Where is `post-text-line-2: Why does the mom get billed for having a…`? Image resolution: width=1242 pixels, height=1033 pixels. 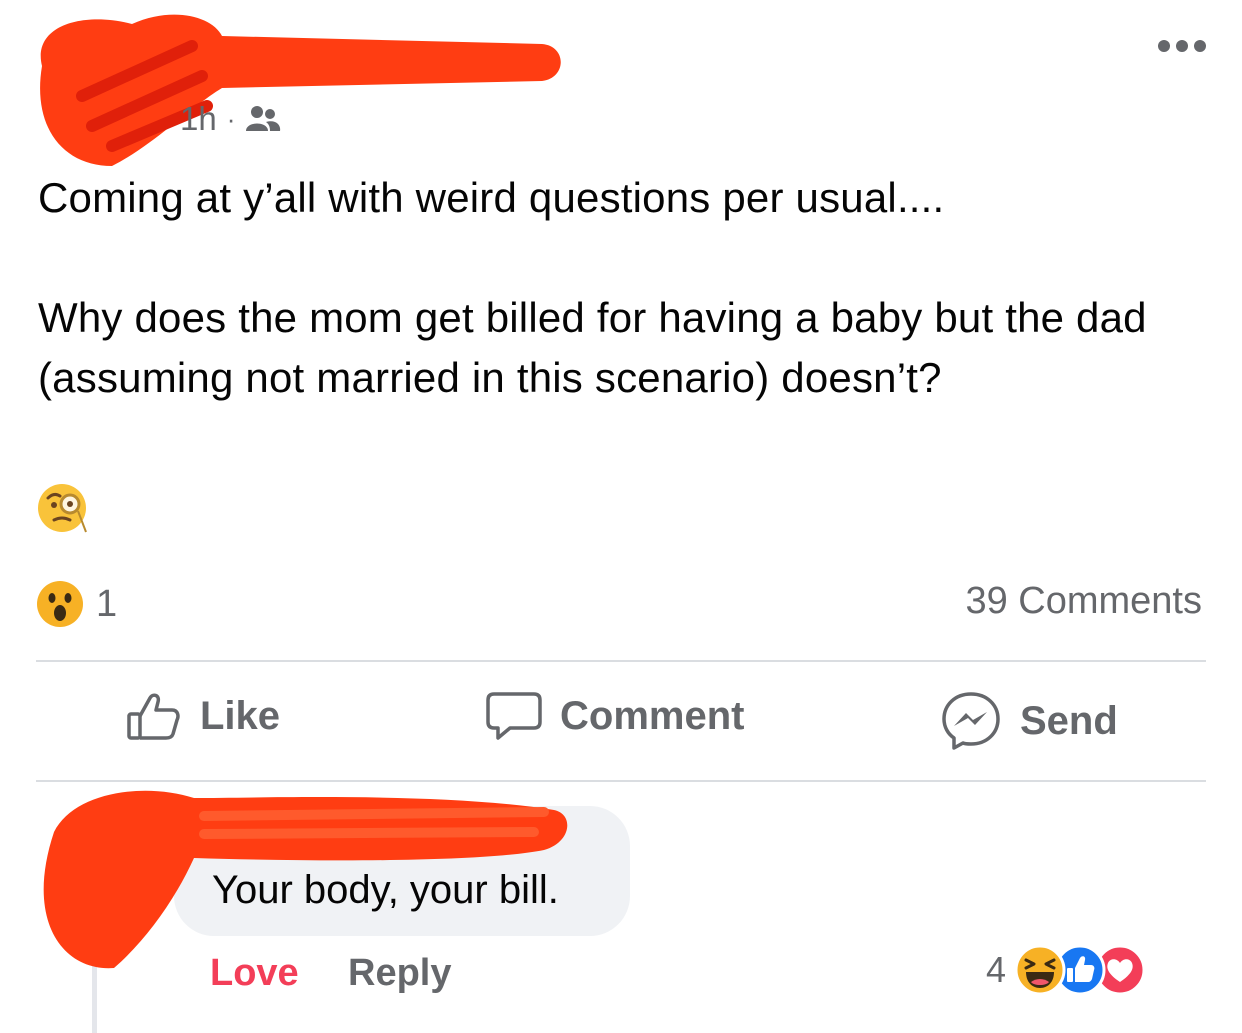
post-text-line-2: Why does the mom get billed for having a… is located at coordinates (592, 347).